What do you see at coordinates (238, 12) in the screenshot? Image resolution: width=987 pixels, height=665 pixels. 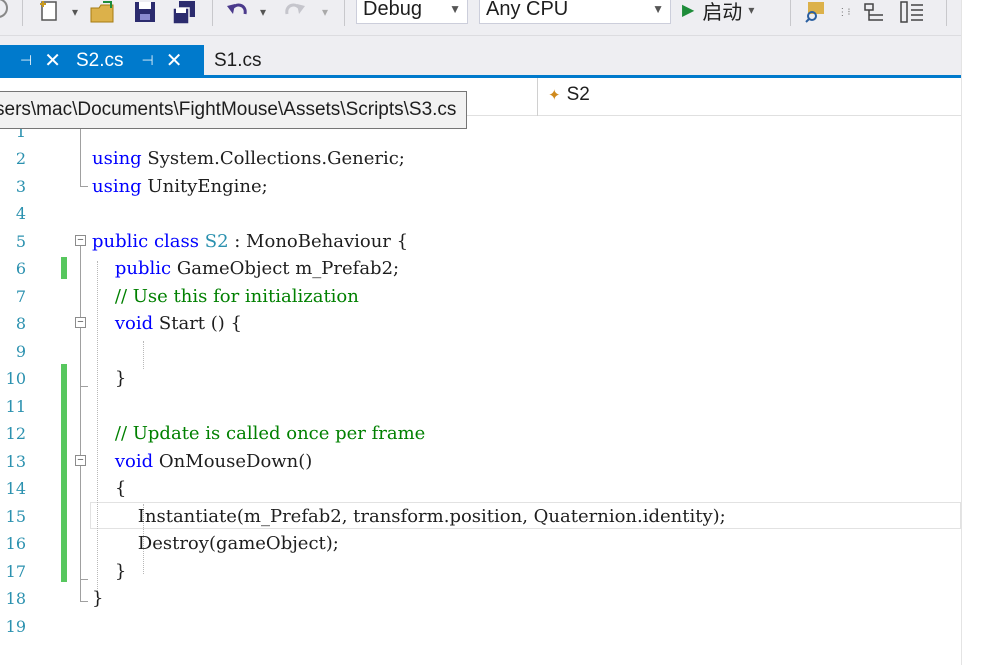 I see `undo-icon` at bounding box center [238, 12].